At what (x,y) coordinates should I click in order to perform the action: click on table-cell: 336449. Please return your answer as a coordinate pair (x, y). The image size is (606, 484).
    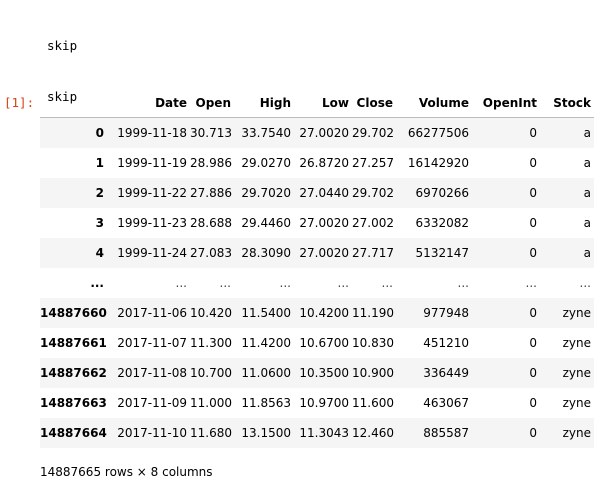
    Looking at the image, I should click on (446, 373).